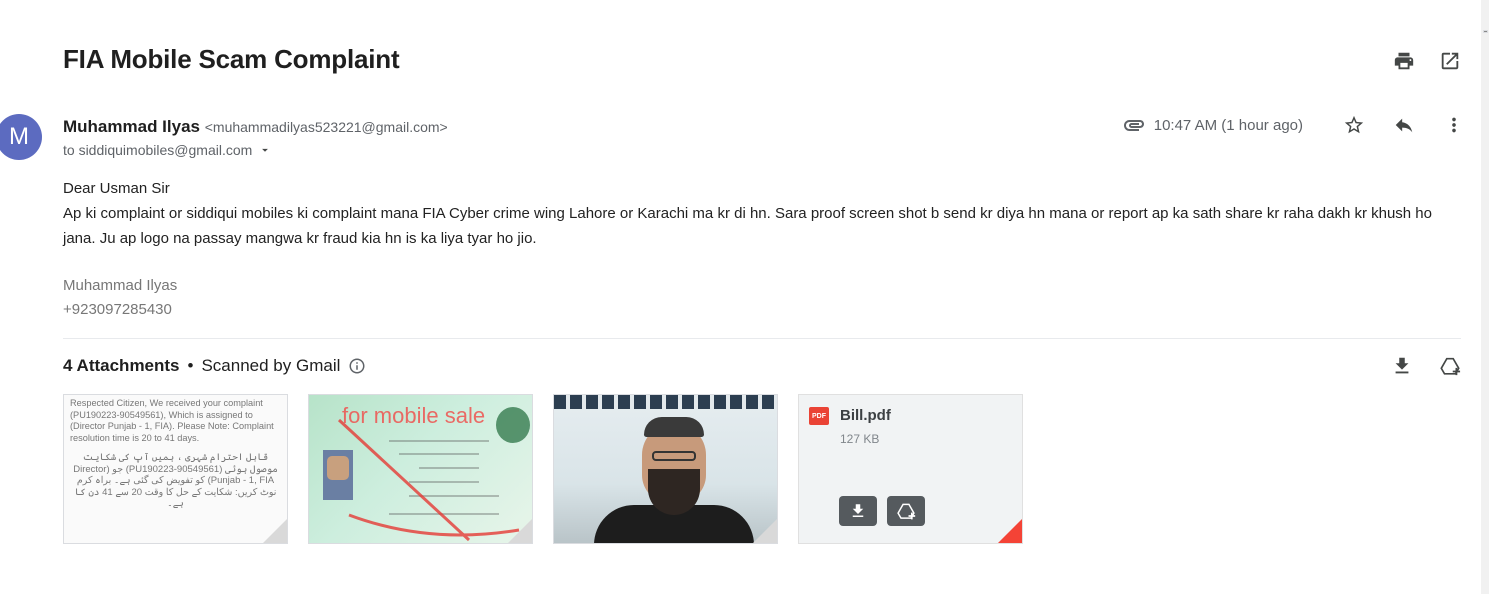  I want to click on sender-name: Muhammad Ilyas, so click(131, 126).